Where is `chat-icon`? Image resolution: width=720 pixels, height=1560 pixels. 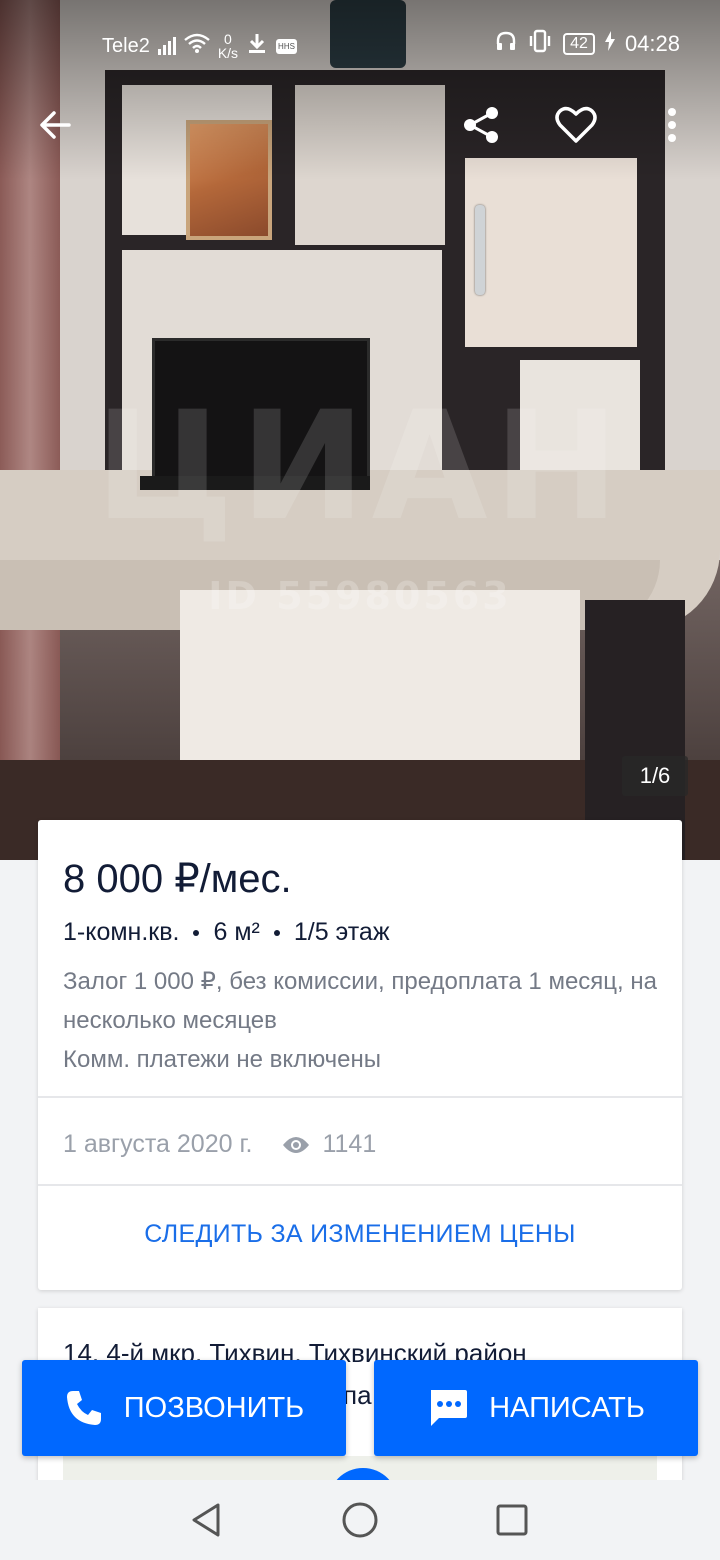 chat-icon is located at coordinates (449, 1408).